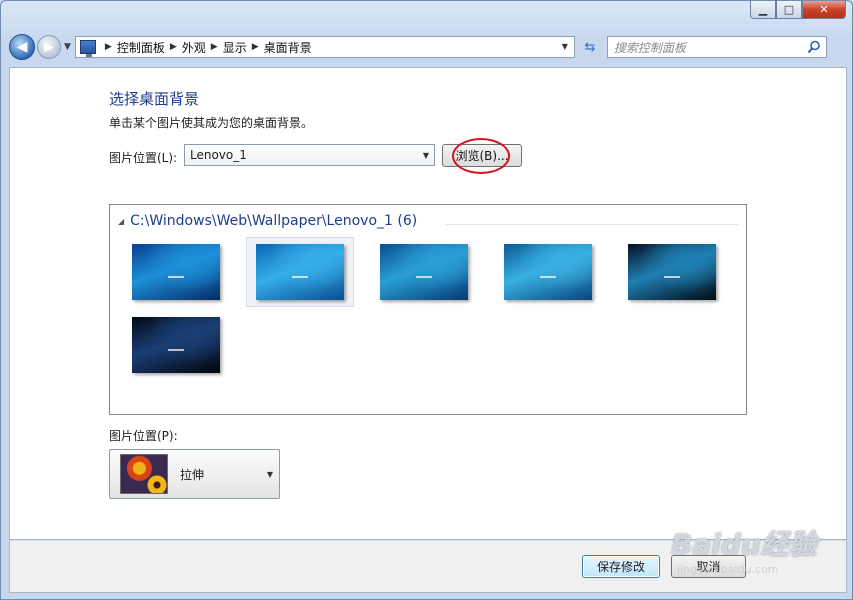 The image size is (853, 600). I want to click on watermark-url: jingyan.baidu.com, so click(728, 569).